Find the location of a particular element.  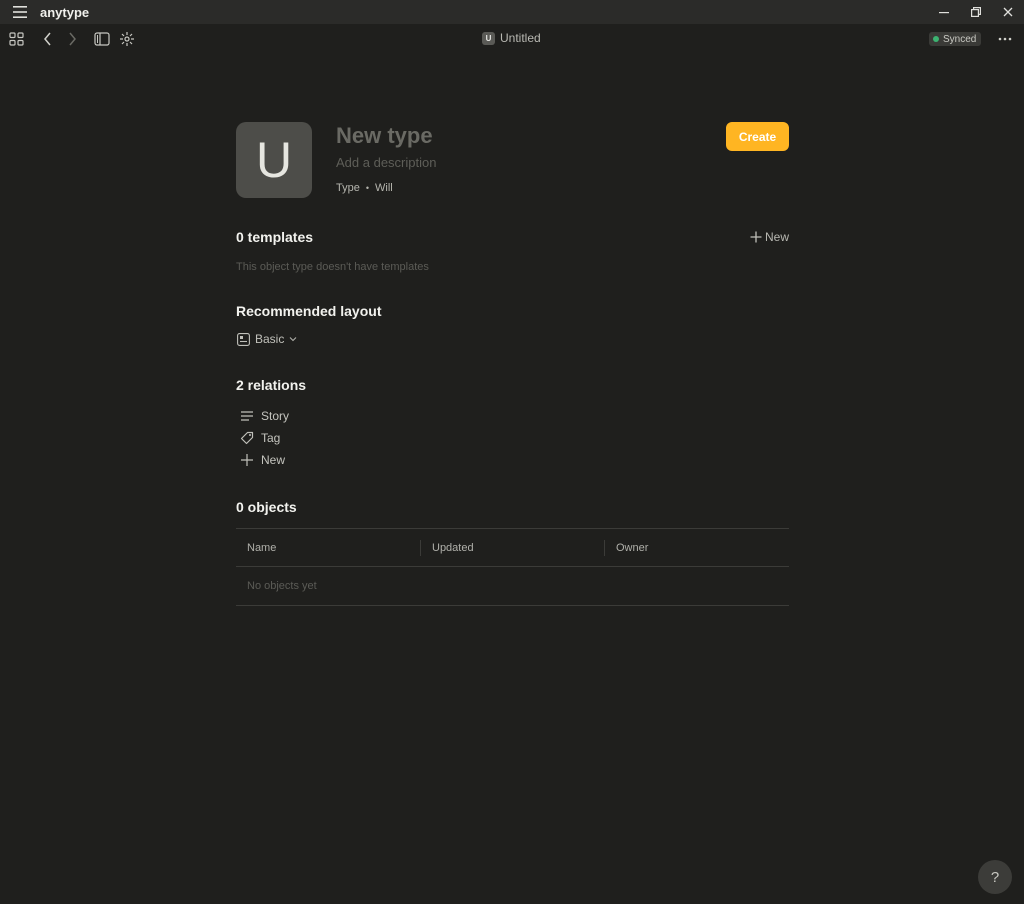

objects-table: Name Updated Owner No objects yet is located at coordinates (512, 567).